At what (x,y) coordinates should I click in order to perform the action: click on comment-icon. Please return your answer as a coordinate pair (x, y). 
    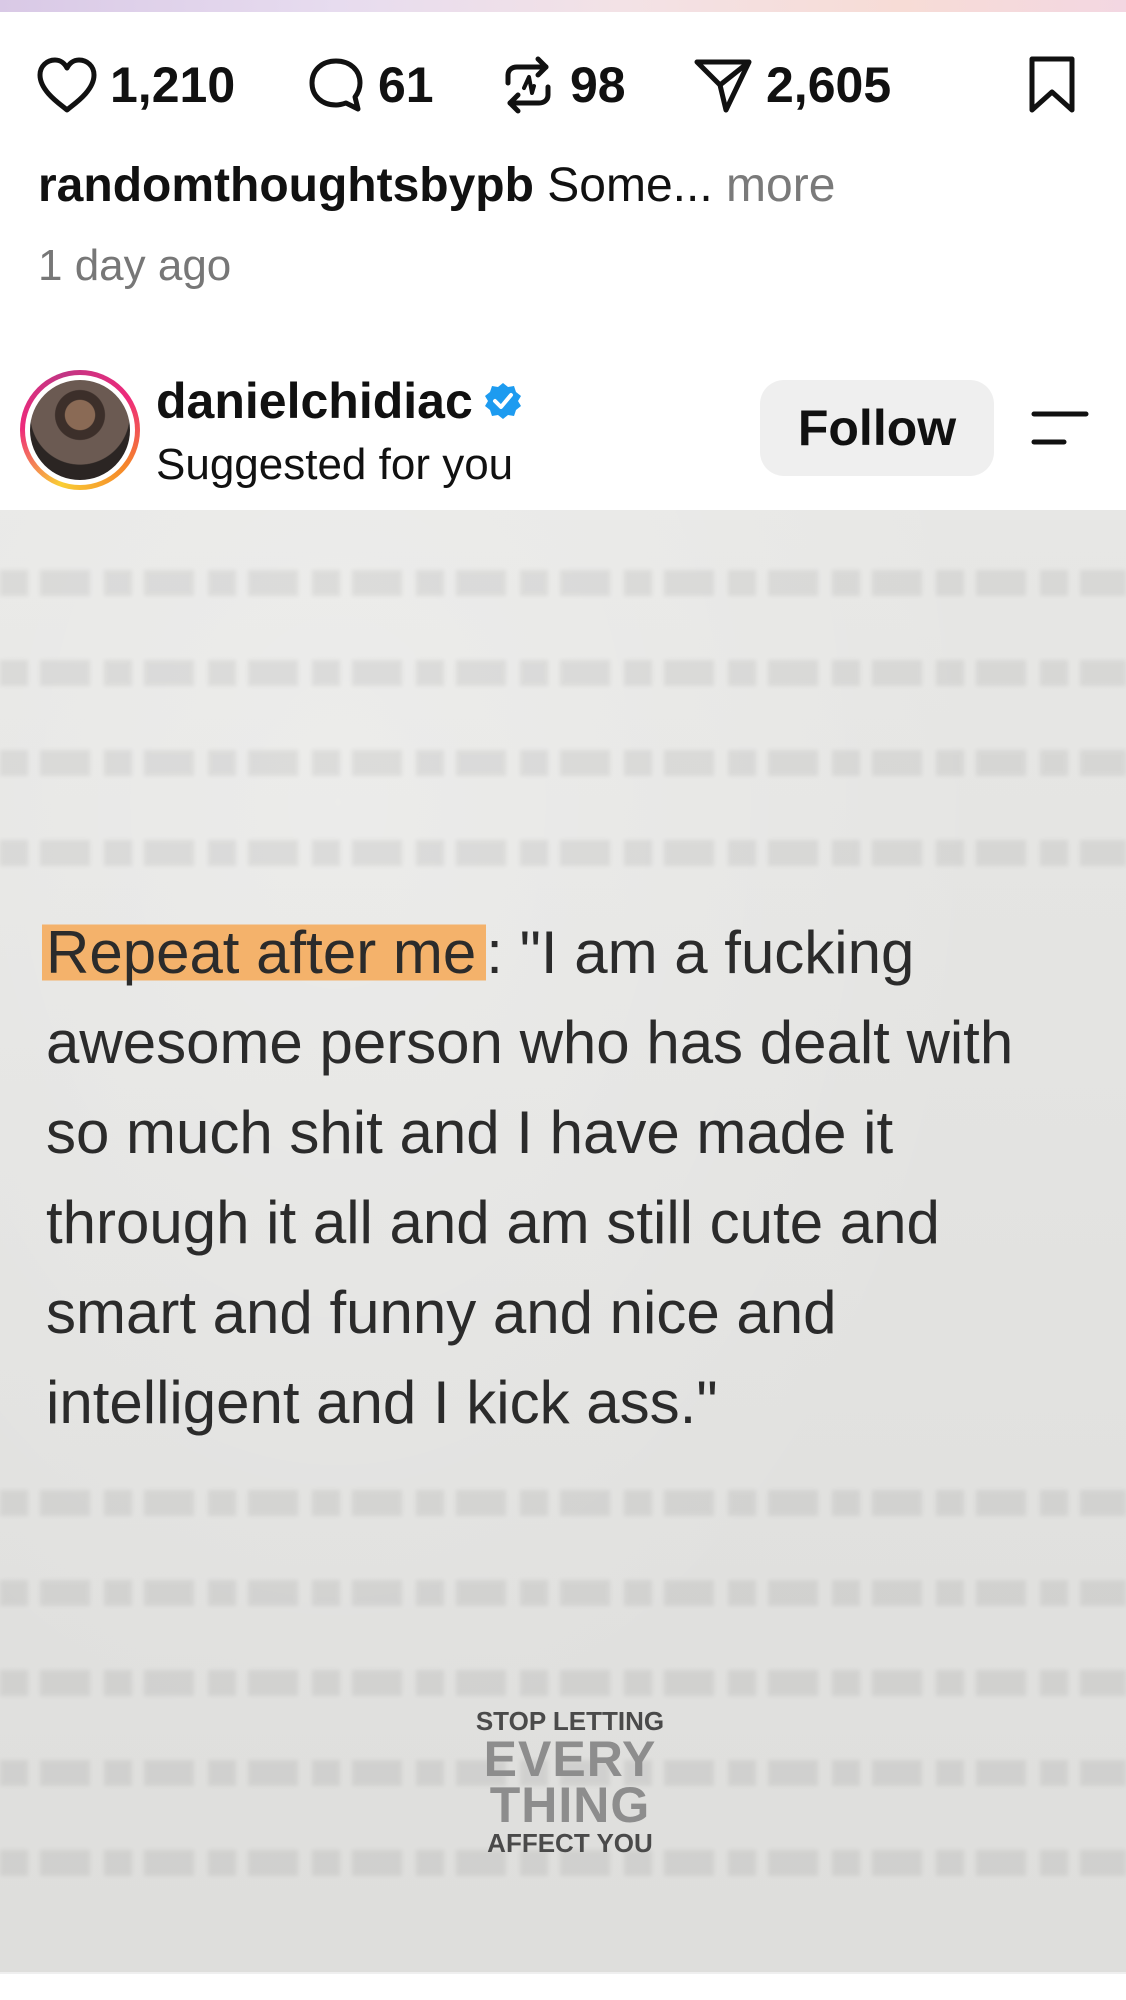
    Looking at the image, I should click on (336, 85).